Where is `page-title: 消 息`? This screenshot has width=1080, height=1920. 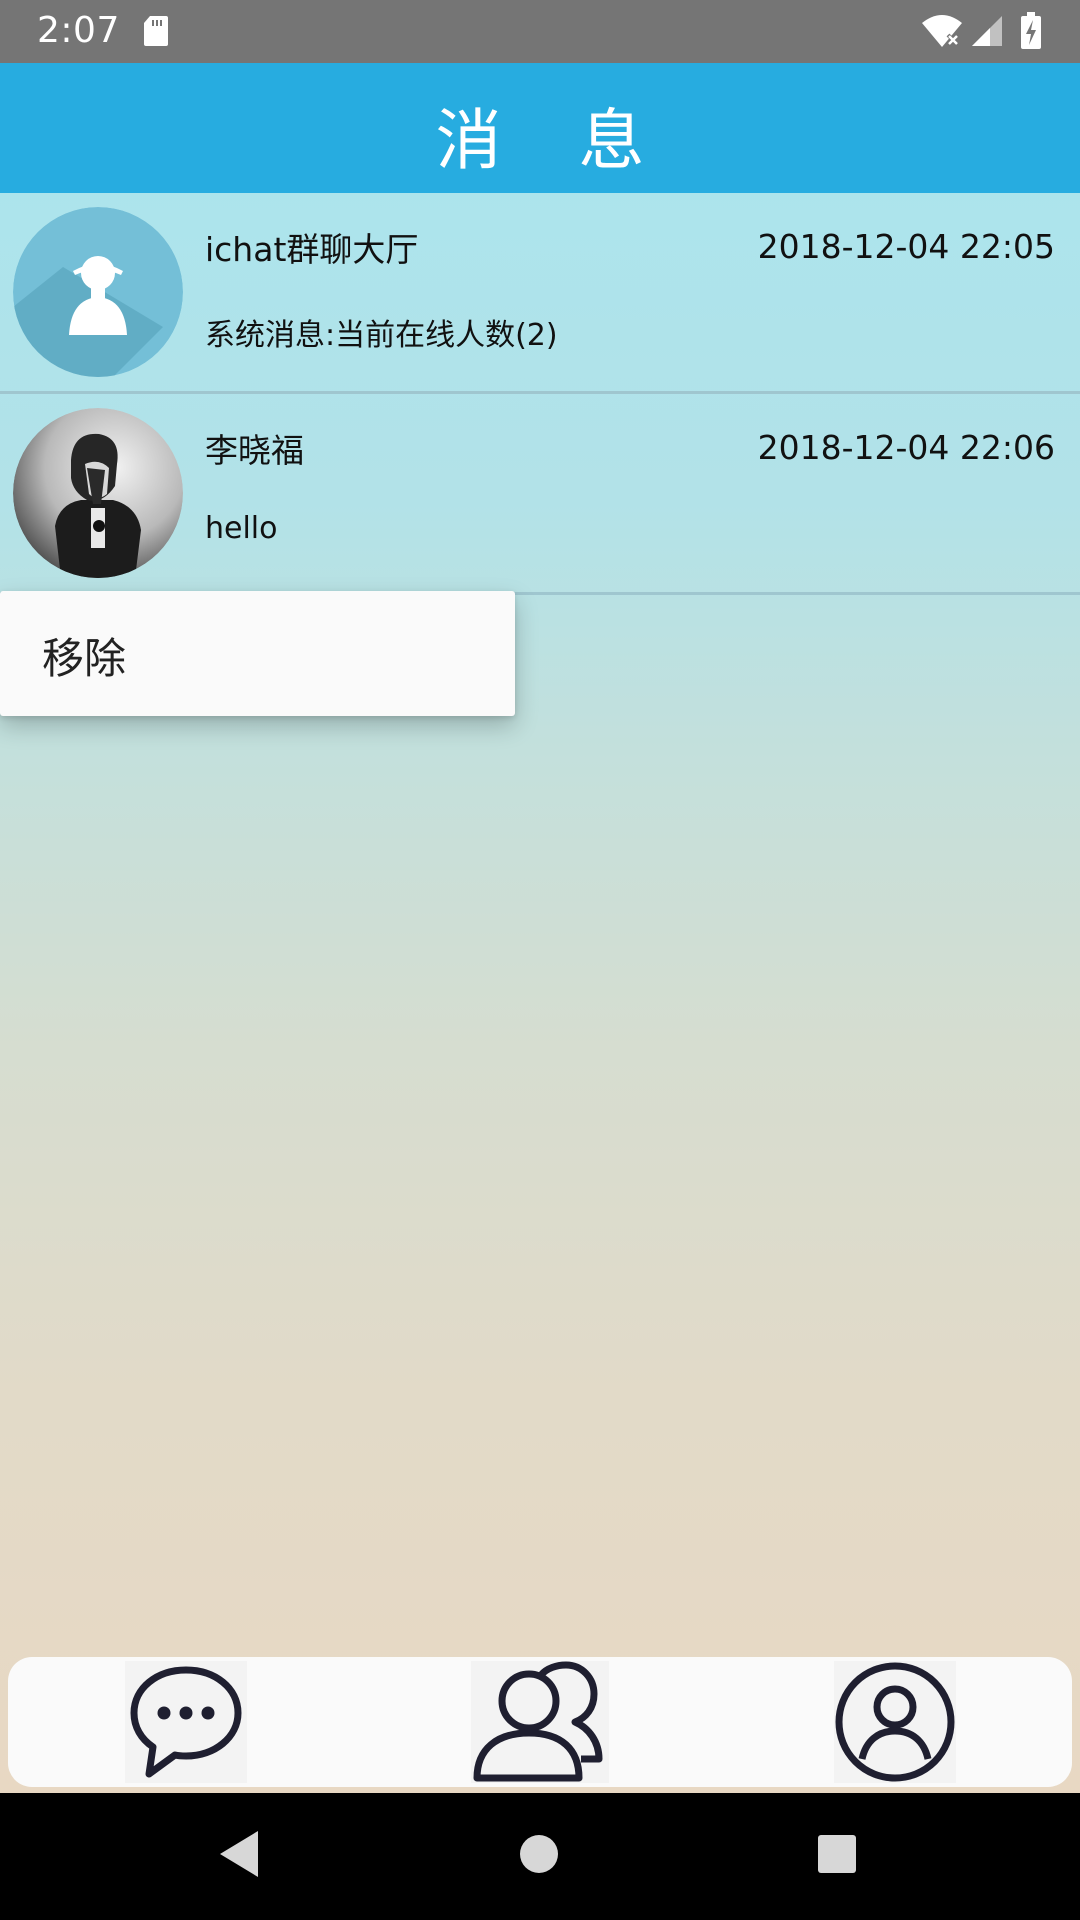
page-title: 消 息 is located at coordinates (554, 140).